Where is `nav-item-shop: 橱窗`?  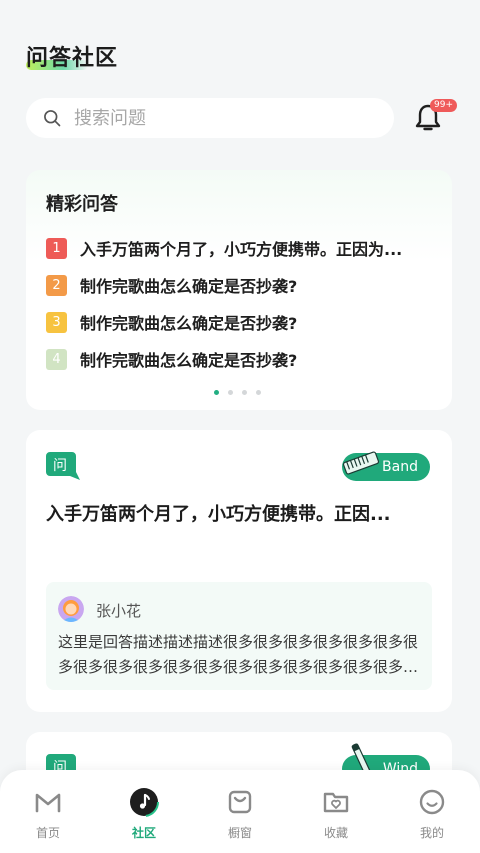
nav-item-shop: 橱窗 is located at coordinates (240, 811).